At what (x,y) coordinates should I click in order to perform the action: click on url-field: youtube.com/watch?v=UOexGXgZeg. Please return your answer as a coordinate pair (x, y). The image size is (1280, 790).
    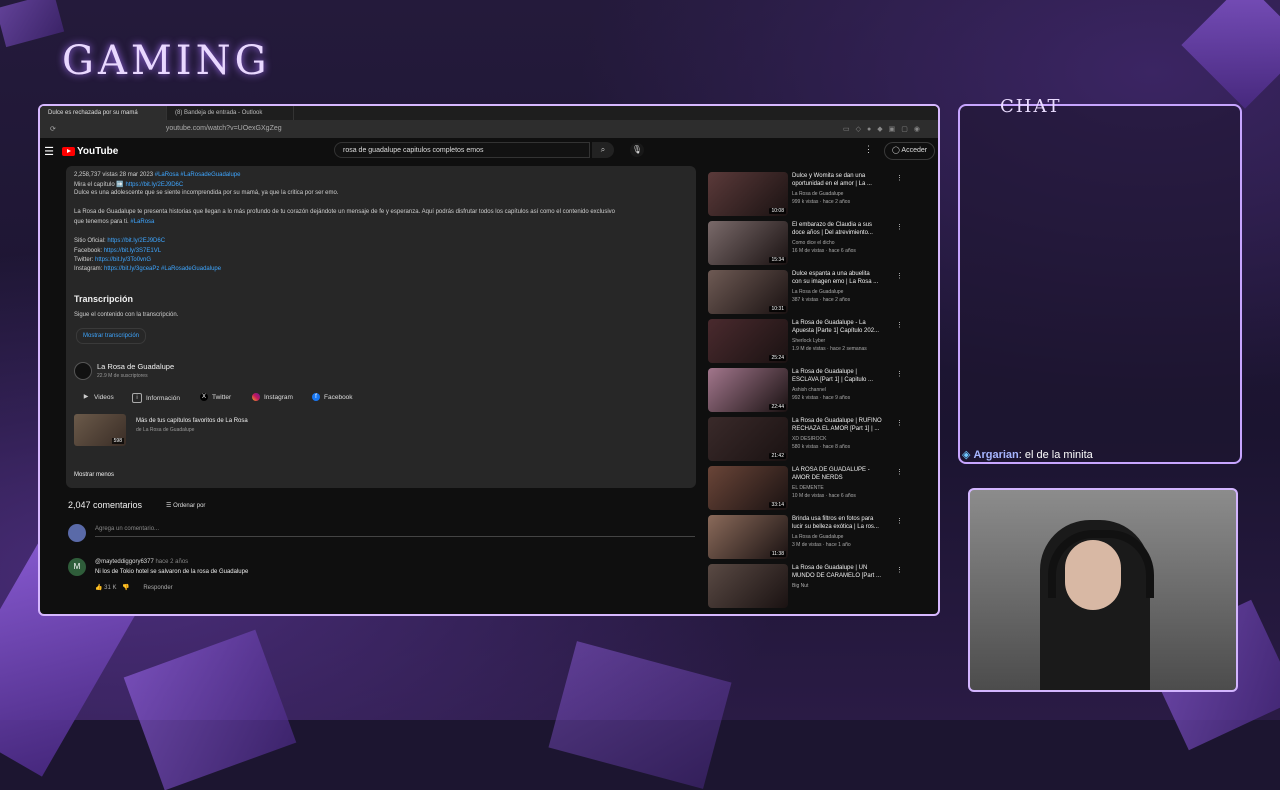
    Looking at the image, I should click on (386, 129).